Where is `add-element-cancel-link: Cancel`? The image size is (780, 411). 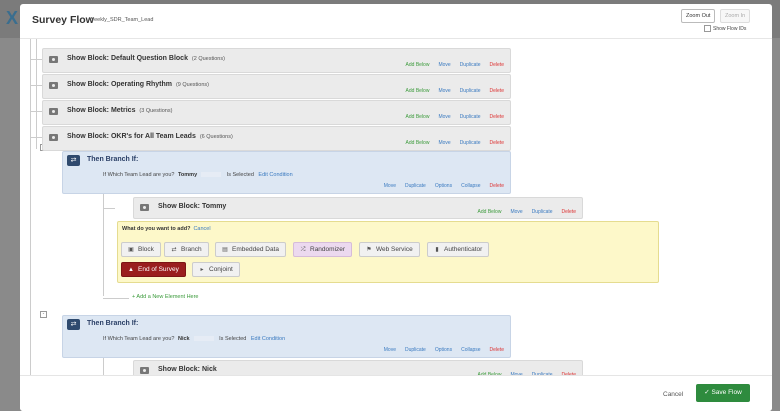 add-element-cancel-link: Cancel is located at coordinates (201, 229).